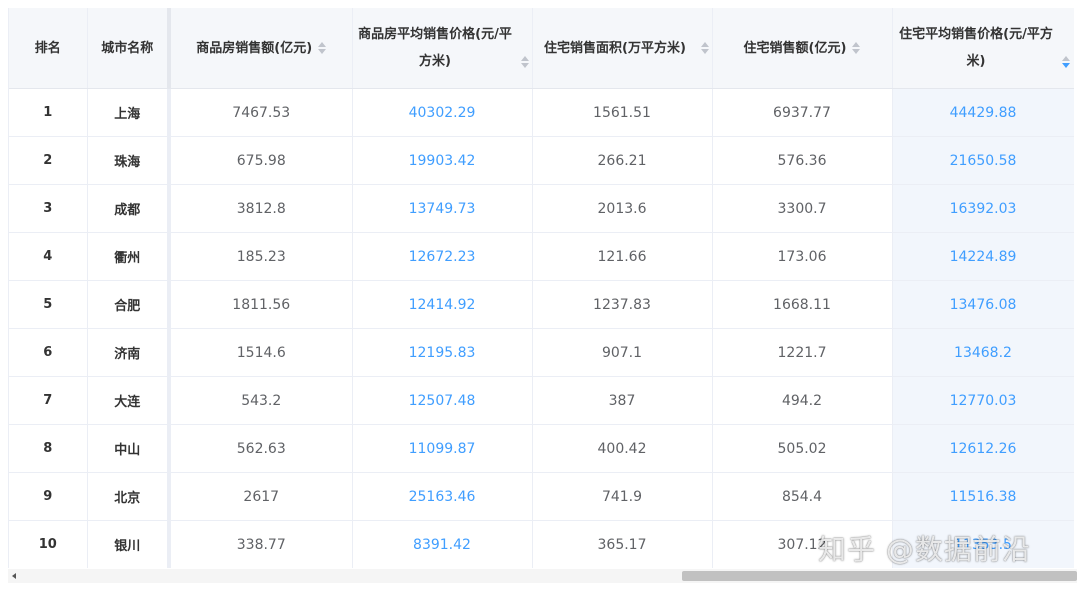 The height and width of the screenshot is (590, 1077). Describe the element at coordinates (802, 448) in the screenshot. I see `cell-residential-sales: 505.02` at that location.